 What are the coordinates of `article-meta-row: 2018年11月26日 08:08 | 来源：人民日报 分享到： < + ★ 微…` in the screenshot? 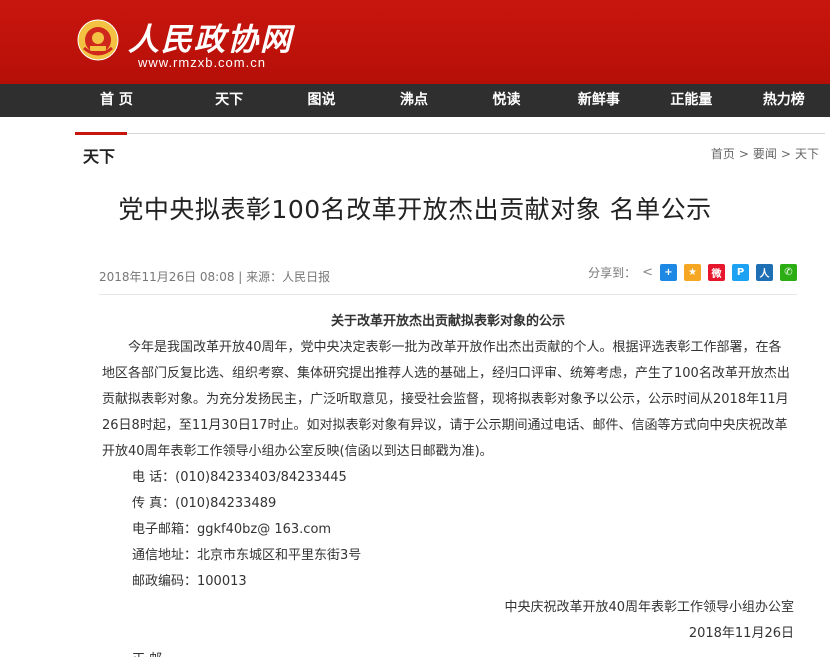 It's located at (448, 279).